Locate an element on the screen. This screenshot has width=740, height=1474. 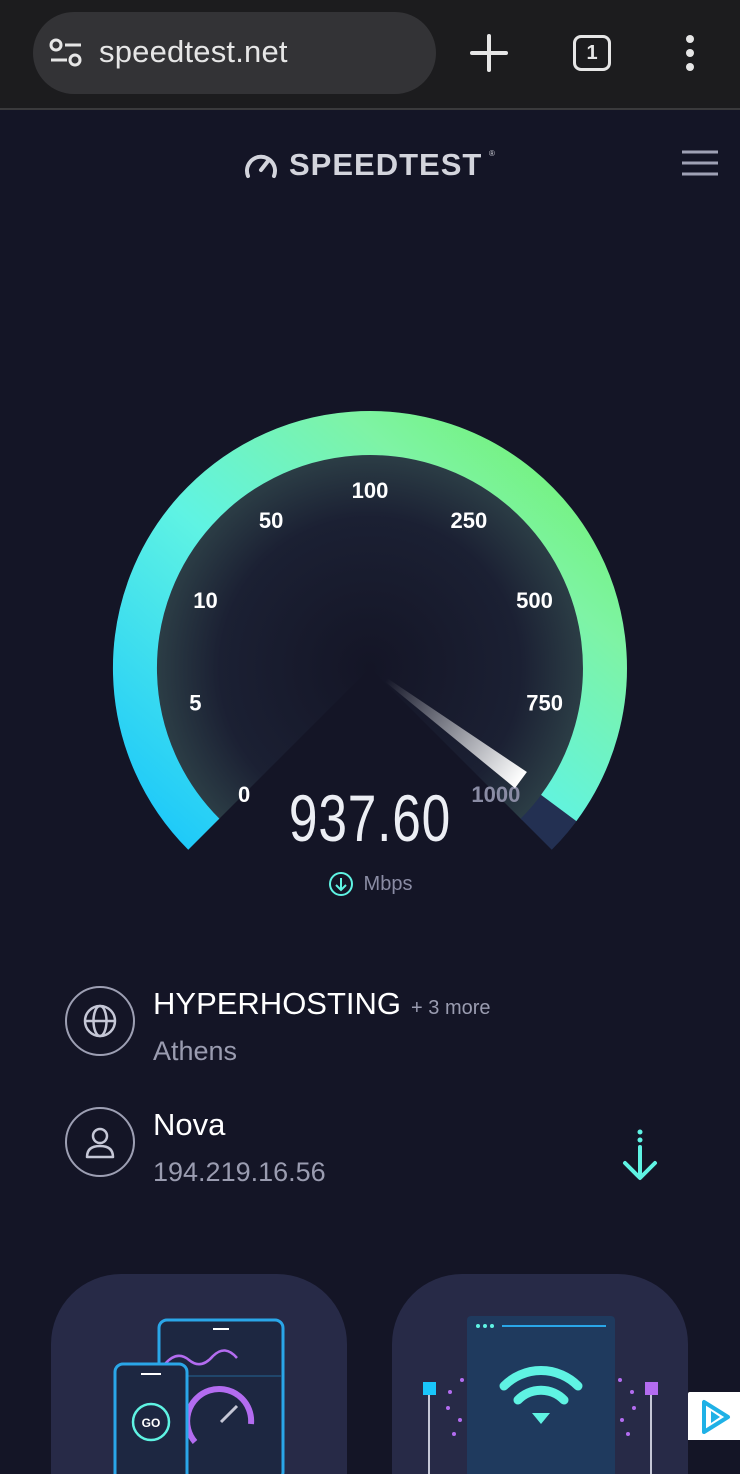
gauge-scale-label: 500 is located at coordinates (534, 600).